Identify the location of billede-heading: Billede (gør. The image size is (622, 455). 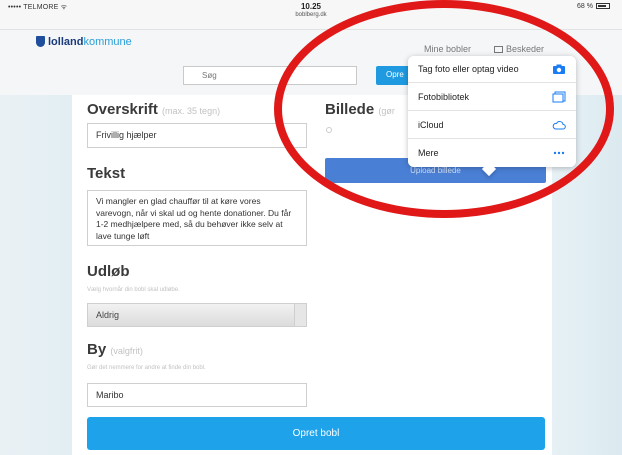
(360, 109).